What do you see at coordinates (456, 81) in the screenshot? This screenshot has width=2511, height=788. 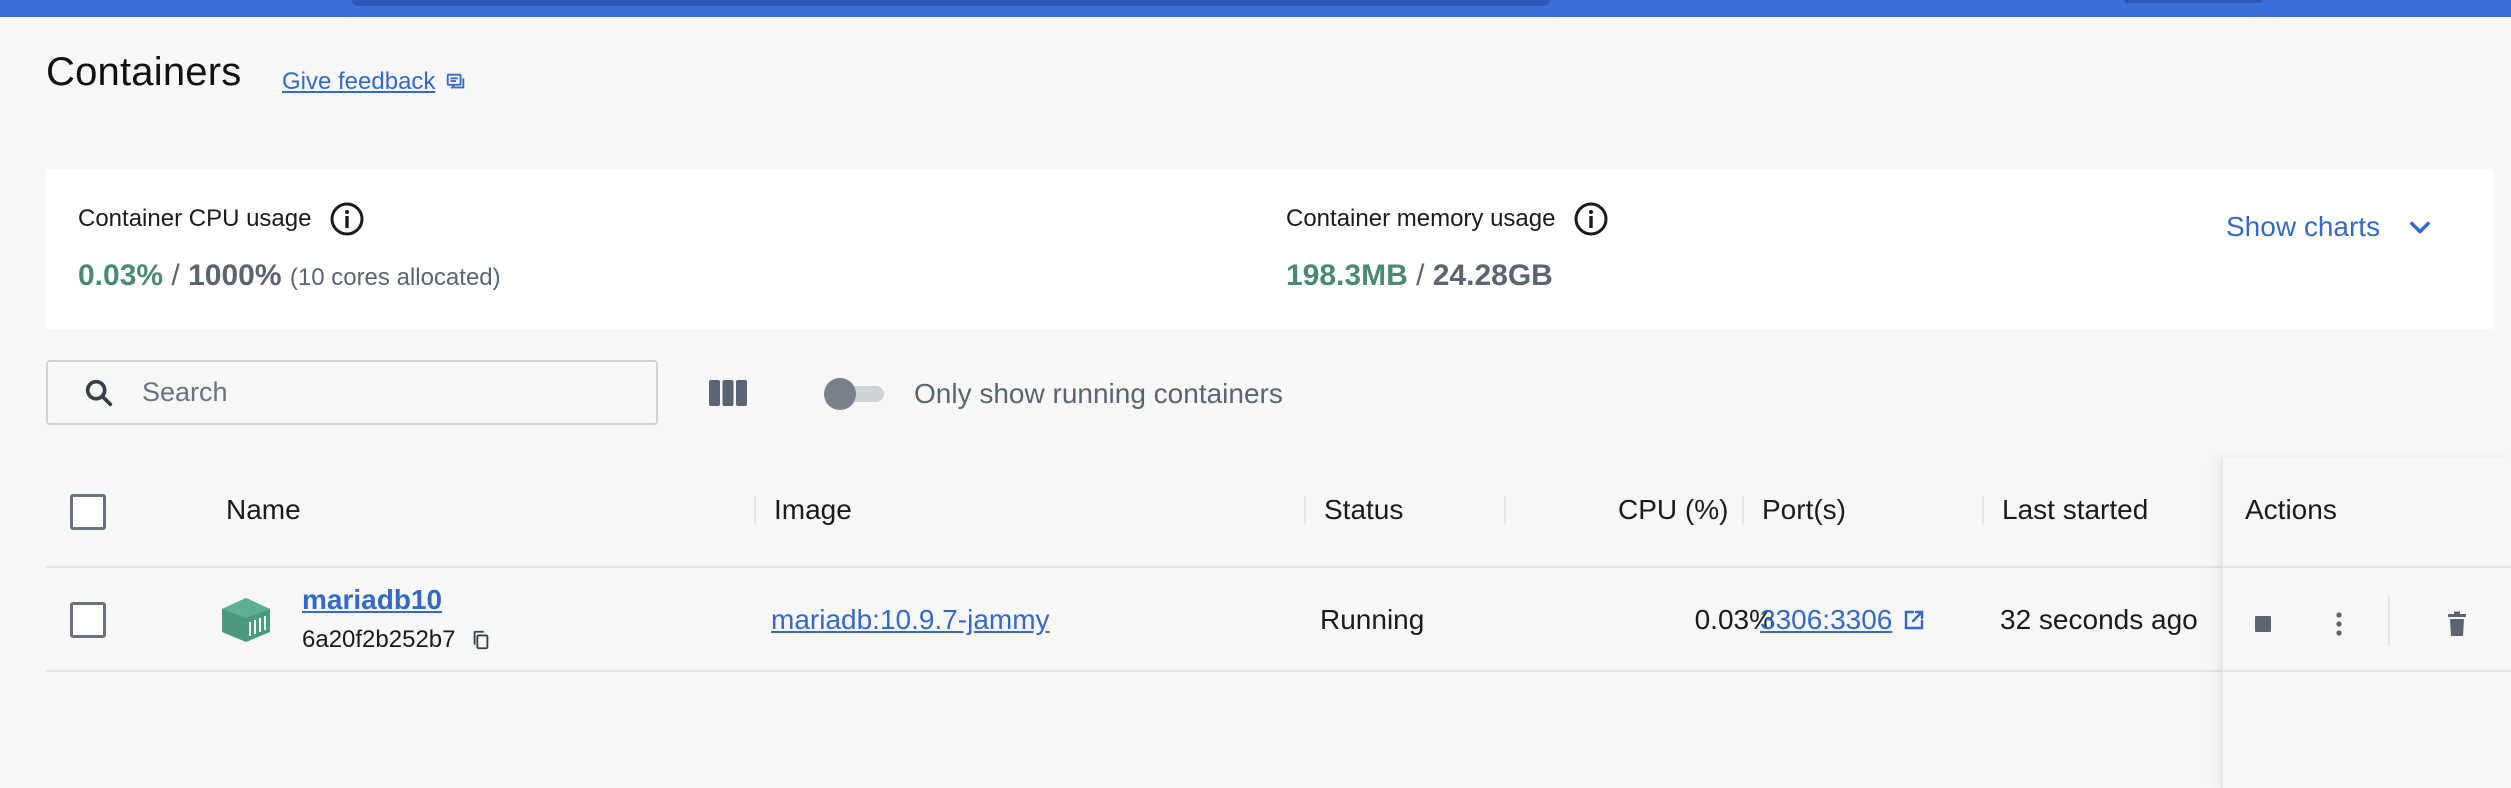 I see `feedback-icon` at bounding box center [456, 81].